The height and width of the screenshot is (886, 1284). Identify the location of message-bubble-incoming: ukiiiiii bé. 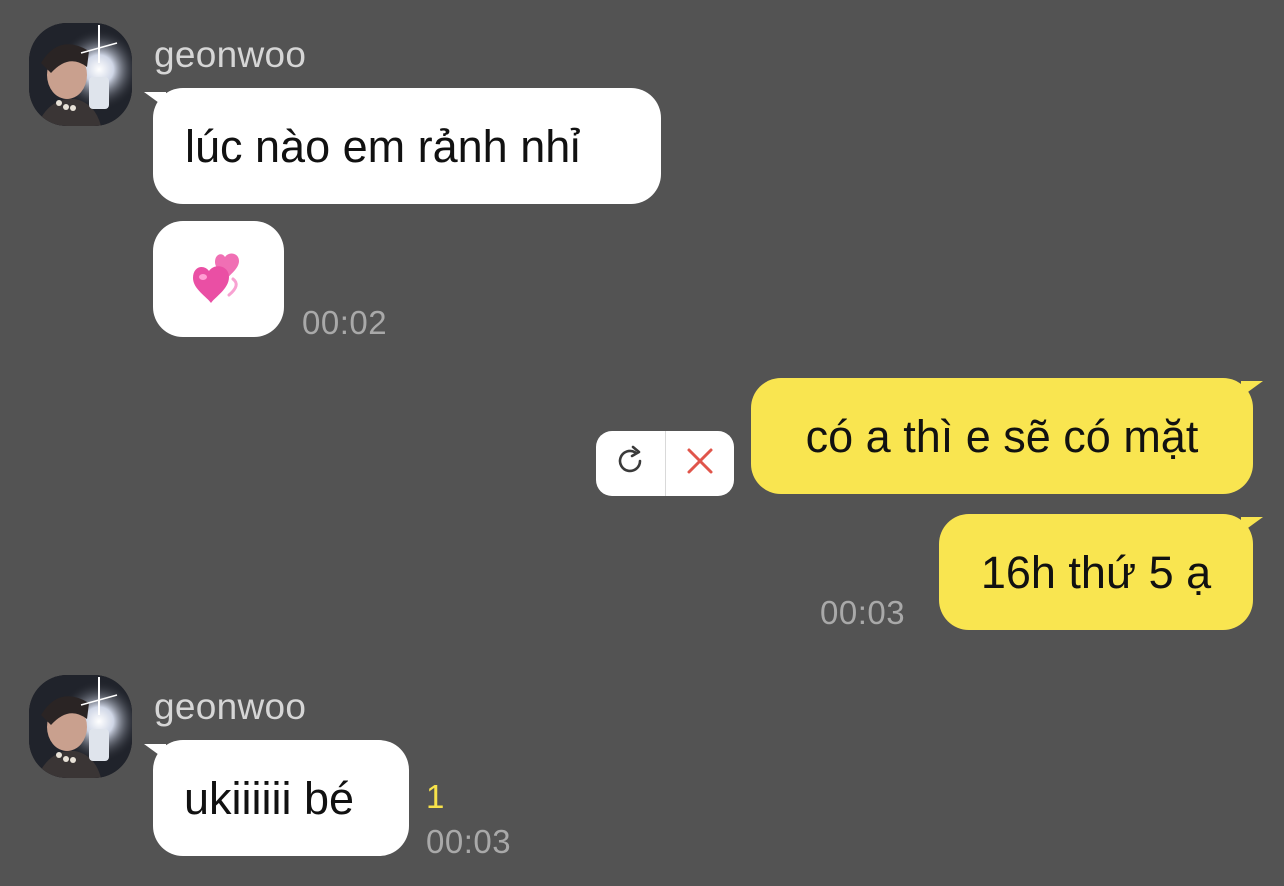
(281, 798).